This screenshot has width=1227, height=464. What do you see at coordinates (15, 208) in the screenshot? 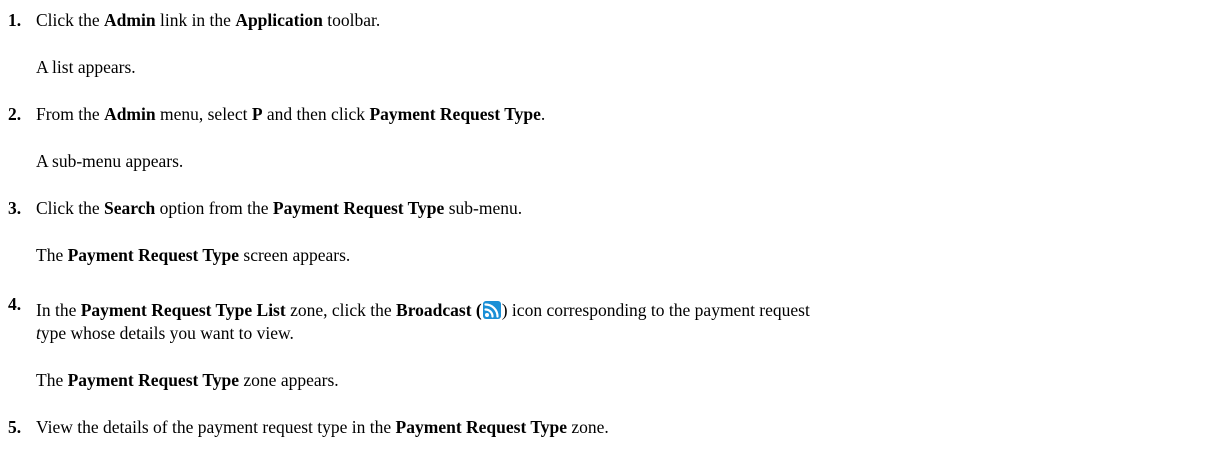
I see `step-number: 3.` at bounding box center [15, 208].